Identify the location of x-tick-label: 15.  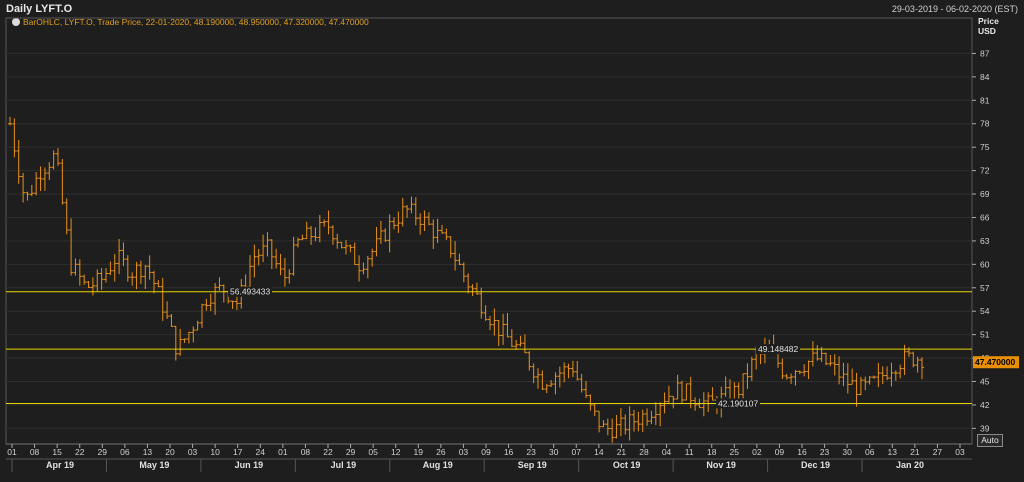
(57, 452).